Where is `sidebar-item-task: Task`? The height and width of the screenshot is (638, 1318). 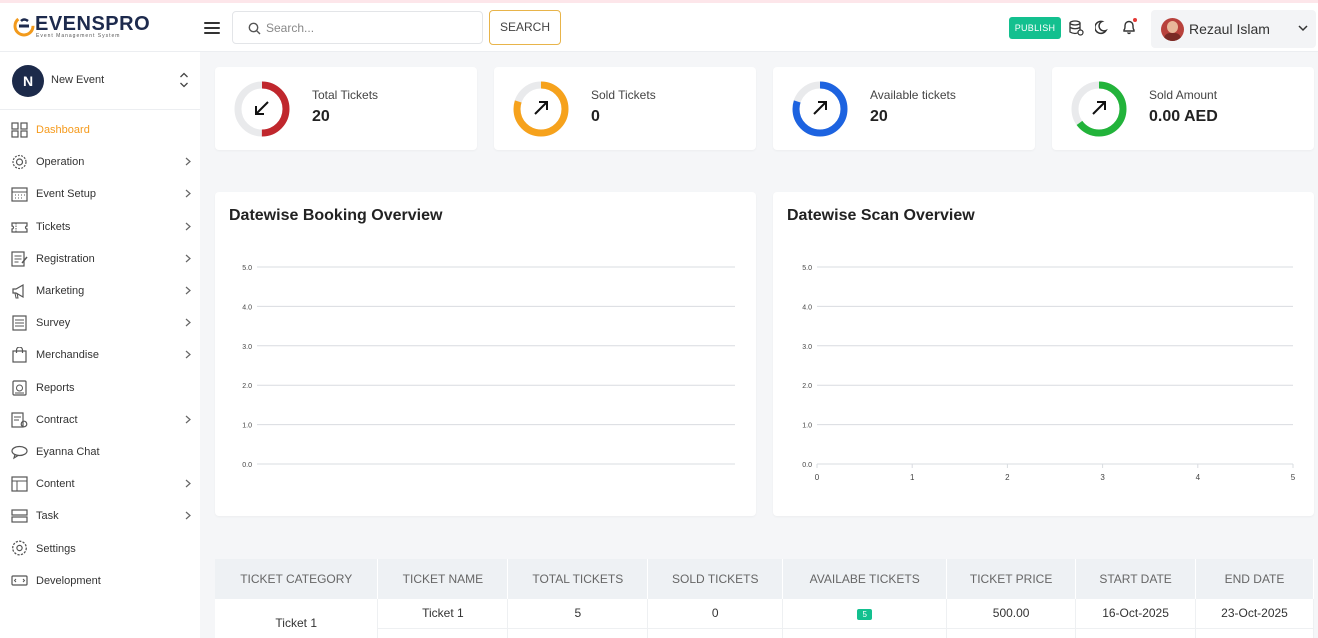 sidebar-item-task: Task is located at coordinates (100, 516).